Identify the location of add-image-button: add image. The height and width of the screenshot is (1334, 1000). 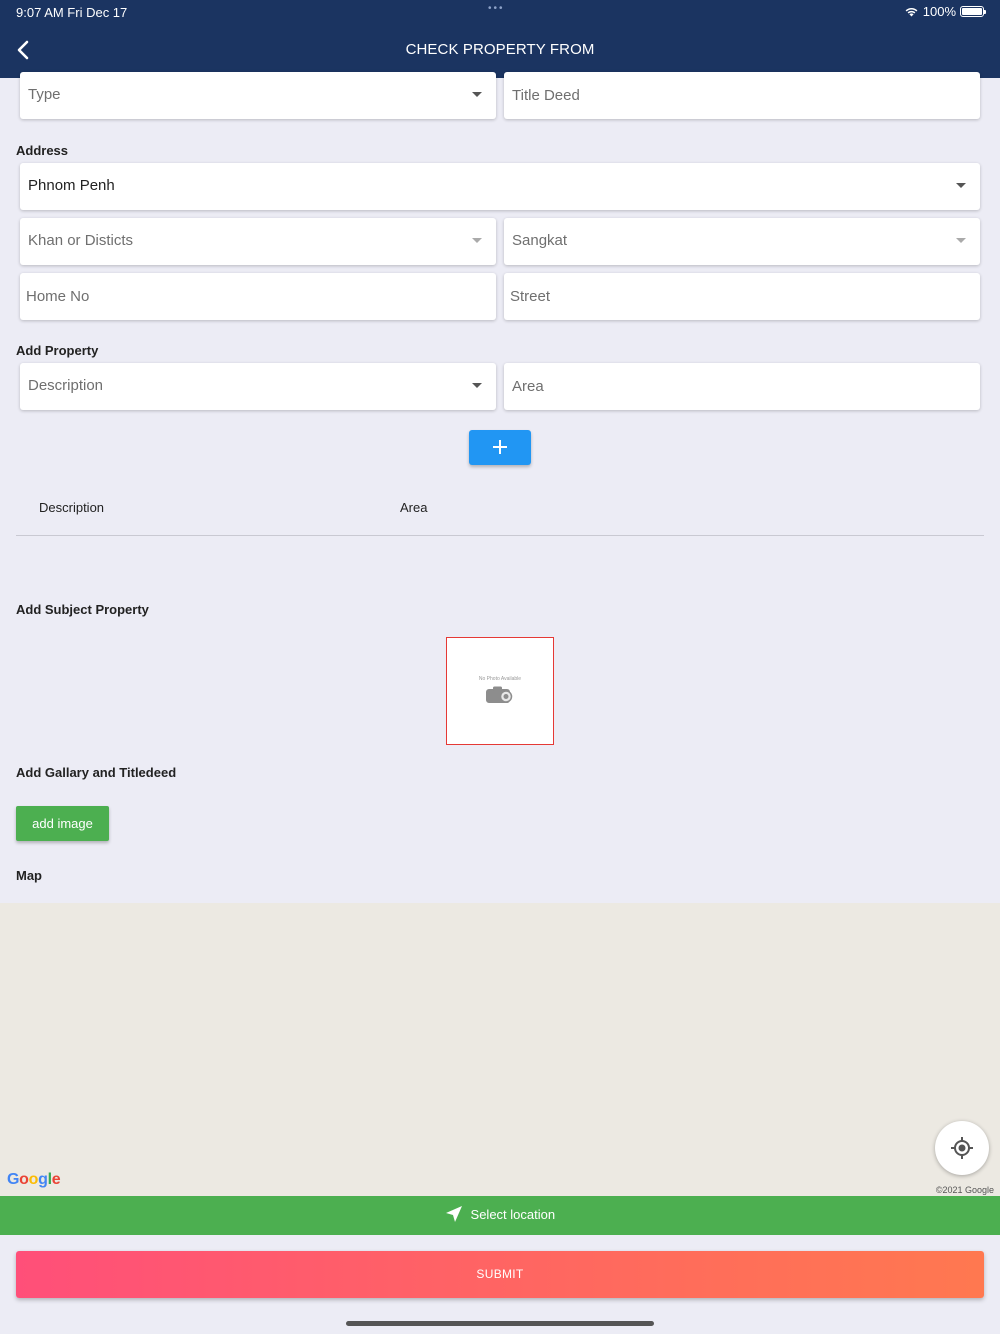
(62, 823).